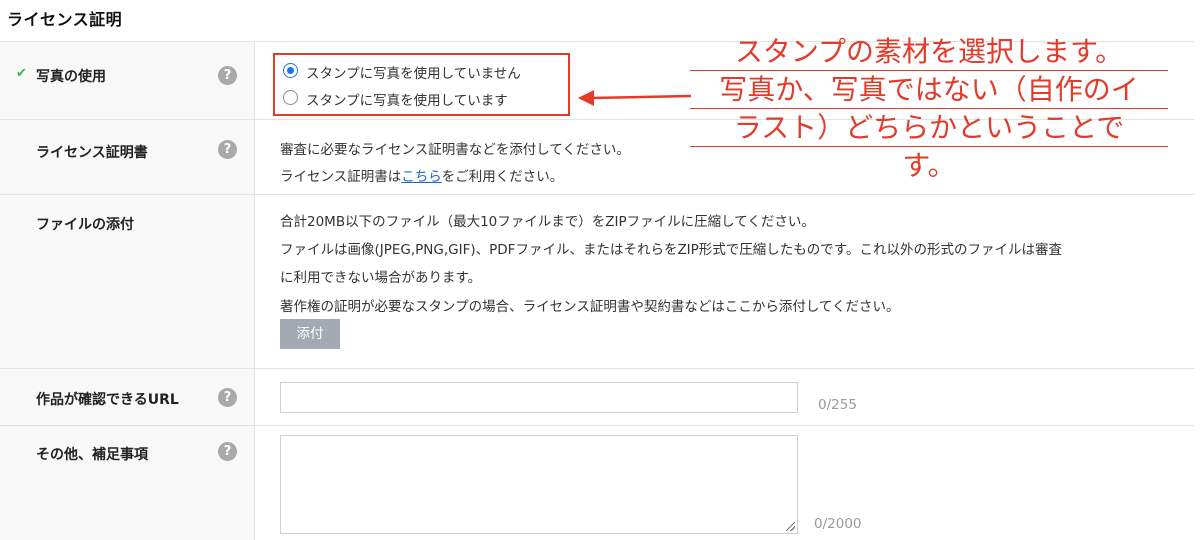 This screenshot has height=540, width=1200. Describe the element at coordinates (421, 84) in the screenshot. I see `photo-radio-group: スタンプに写真を使用していません スタンプに写真を使用しています` at that location.